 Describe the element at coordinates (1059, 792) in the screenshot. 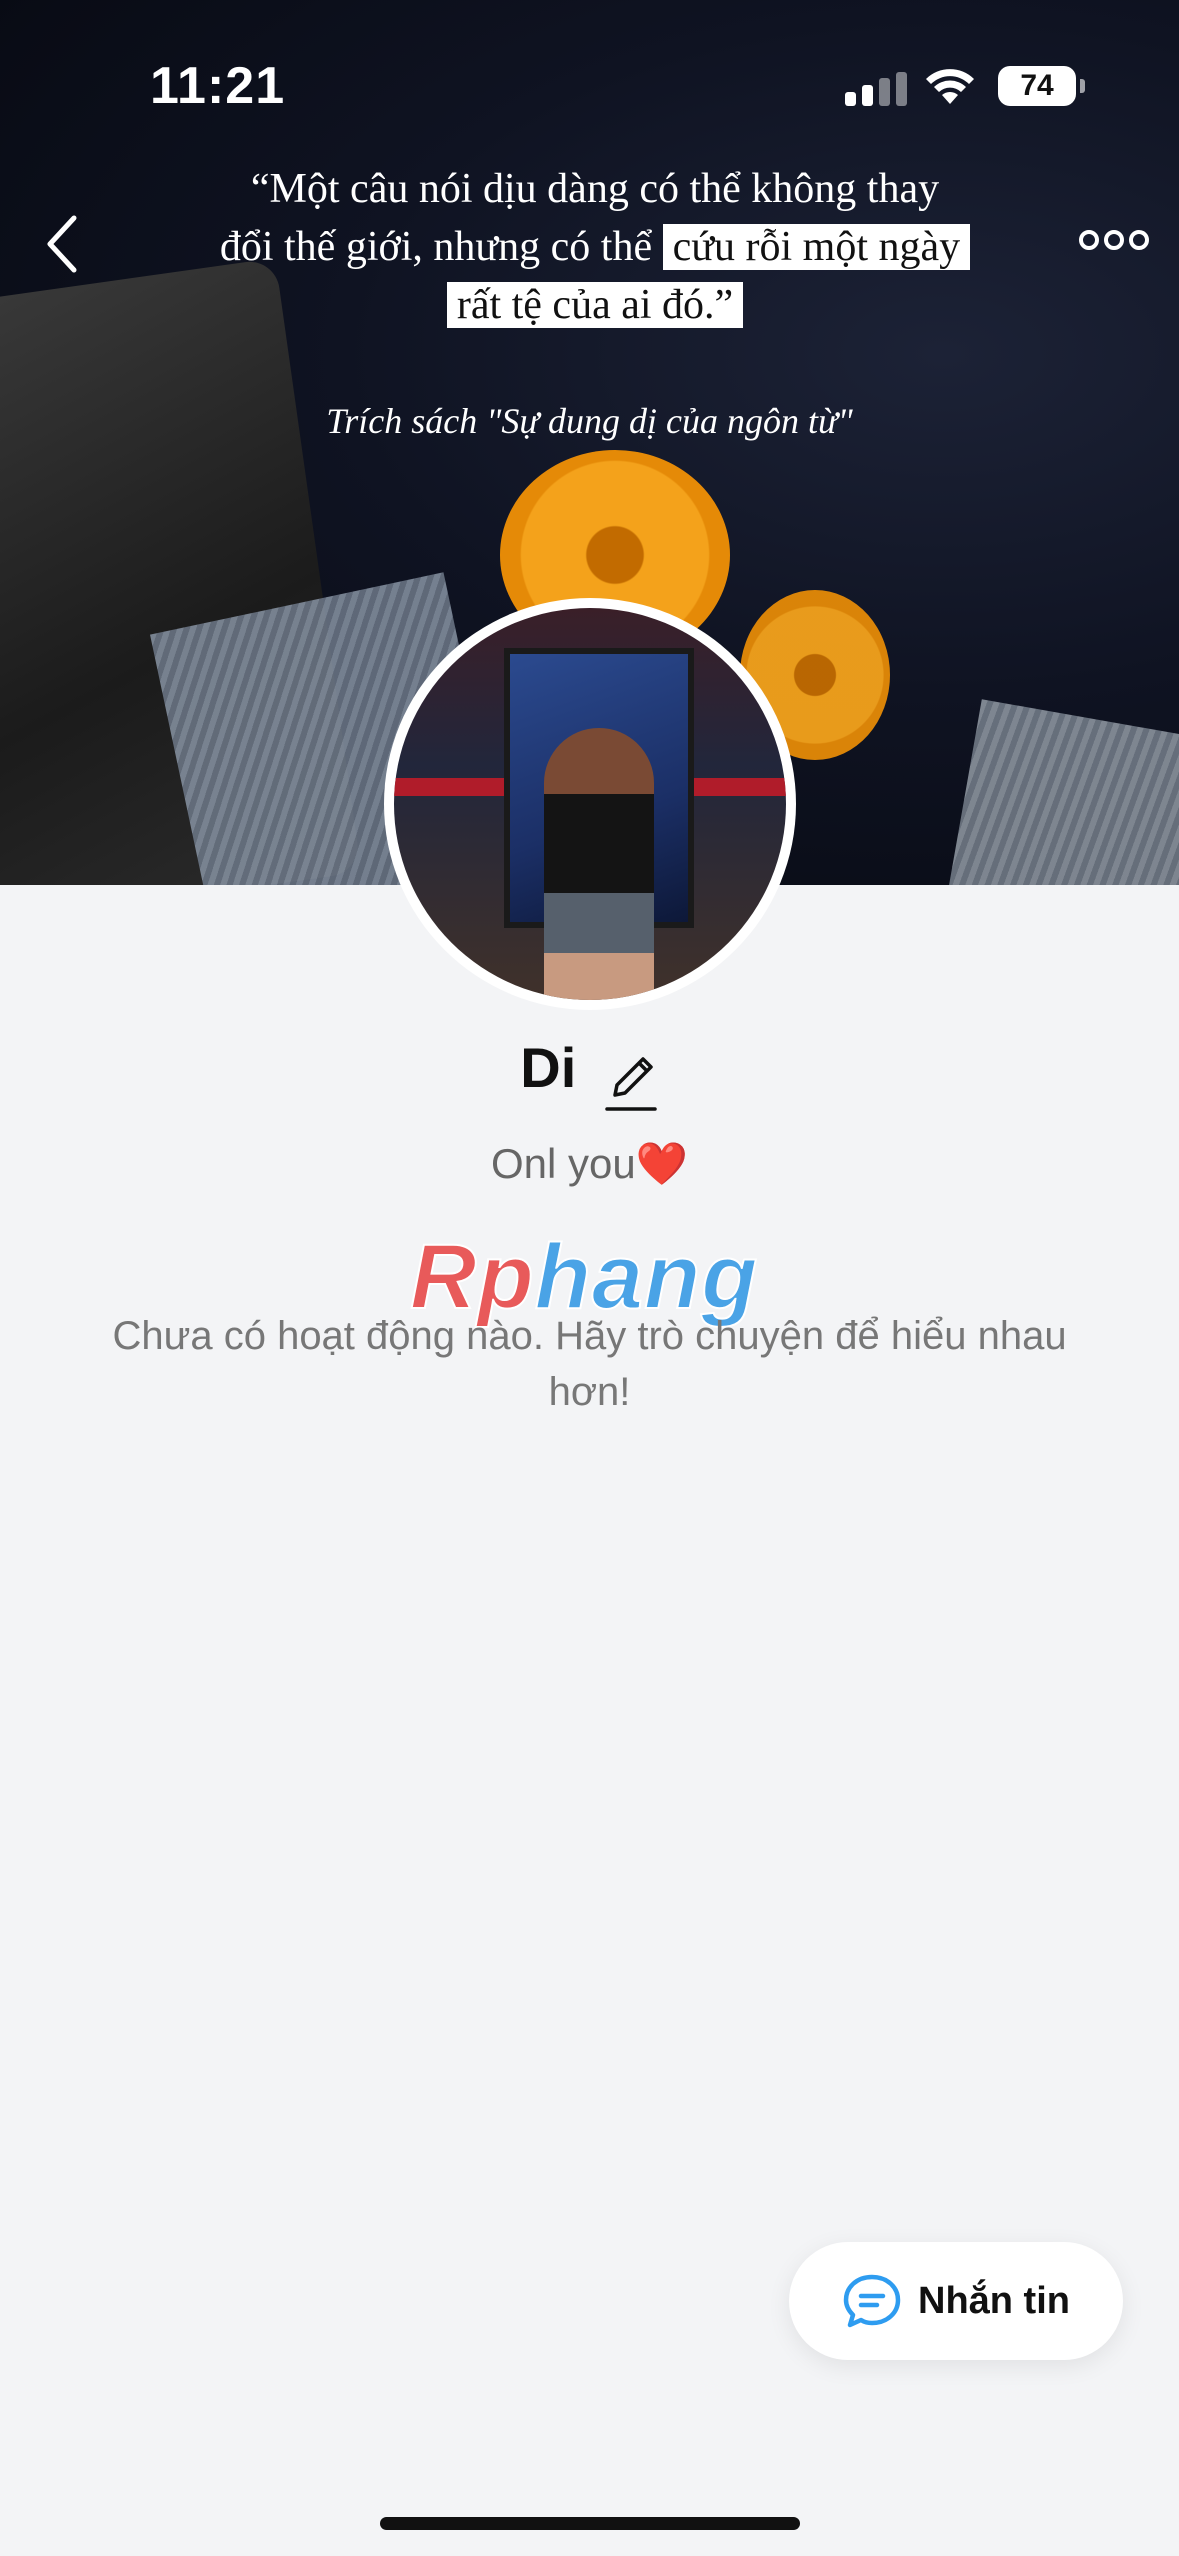

I see `cover-denim-right` at that location.